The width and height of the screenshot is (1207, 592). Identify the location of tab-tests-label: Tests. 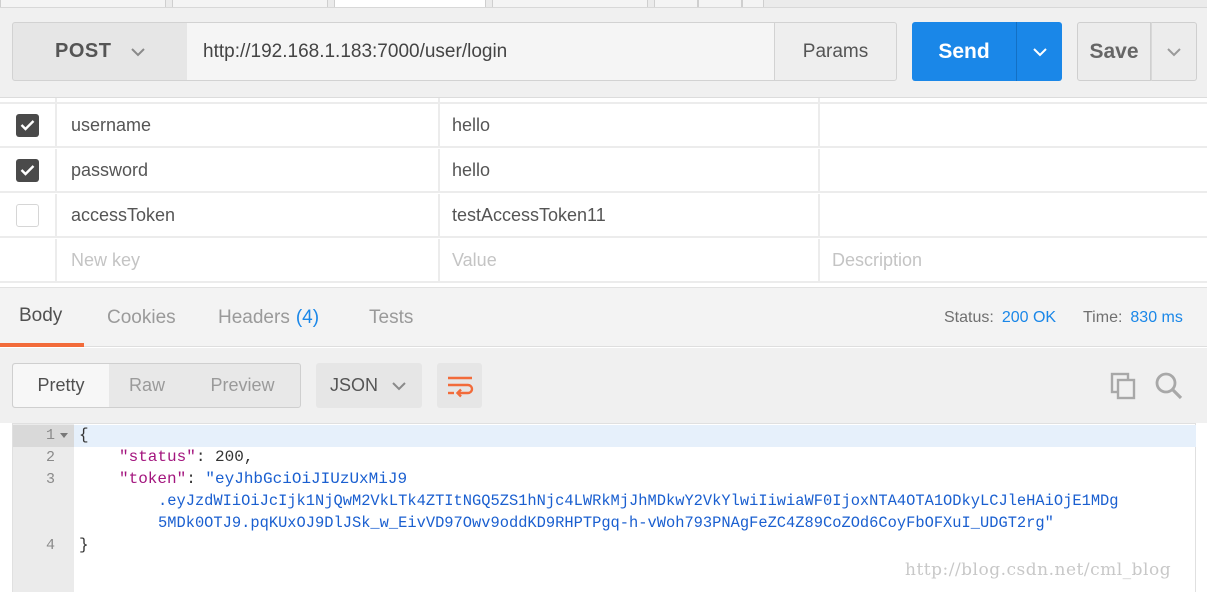
(391, 317).